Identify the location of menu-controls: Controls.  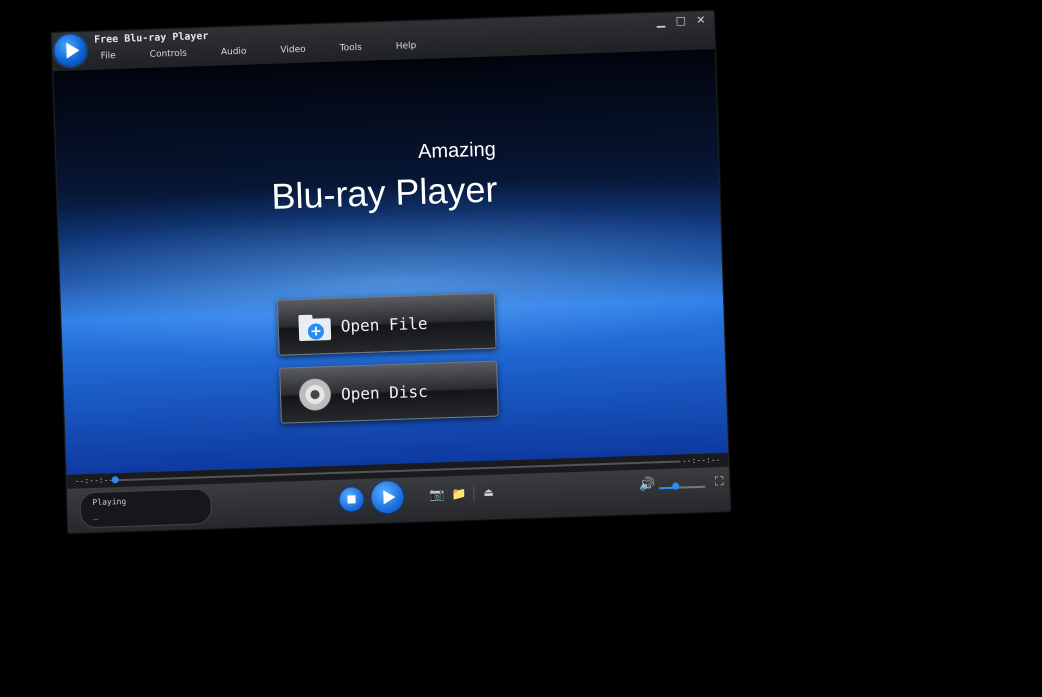
(169, 54).